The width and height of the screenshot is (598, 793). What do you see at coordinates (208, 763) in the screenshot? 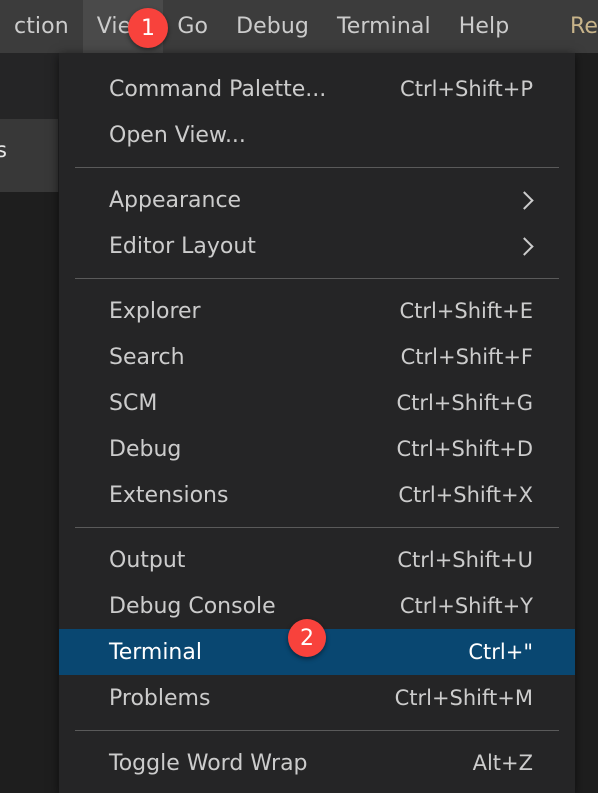
I see `menu-item-label: Toggle Word Wrap` at bounding box center [208, 763].